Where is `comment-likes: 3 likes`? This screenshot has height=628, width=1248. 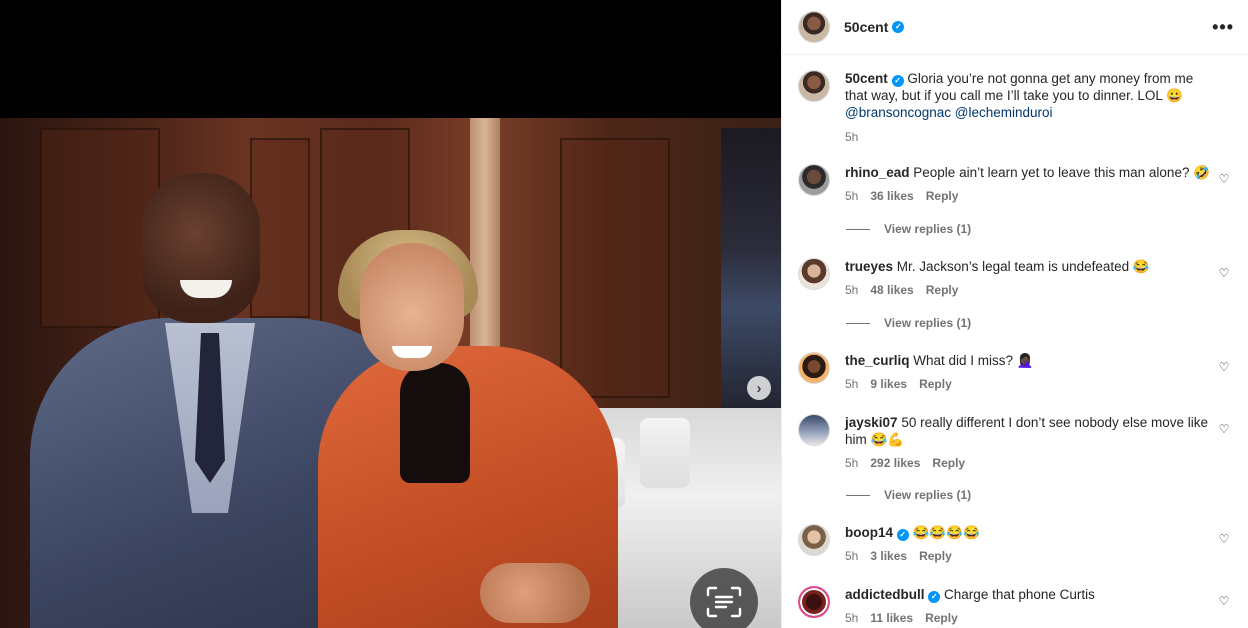
comment-likes: 3 likes is located at coordinates (888, 556).